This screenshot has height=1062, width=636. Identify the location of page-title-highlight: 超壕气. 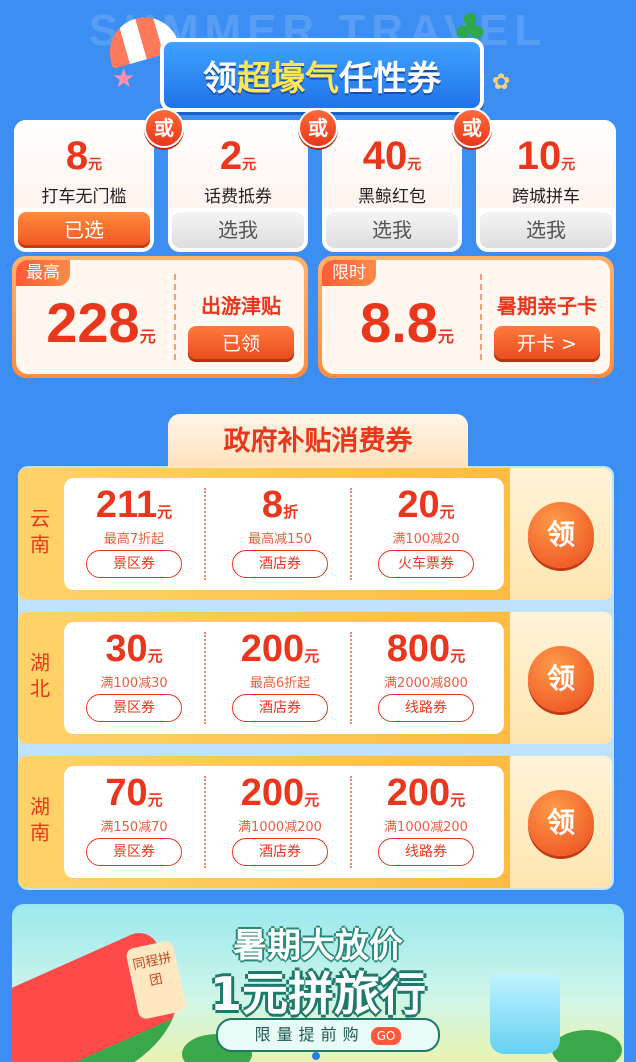
(288, 78).